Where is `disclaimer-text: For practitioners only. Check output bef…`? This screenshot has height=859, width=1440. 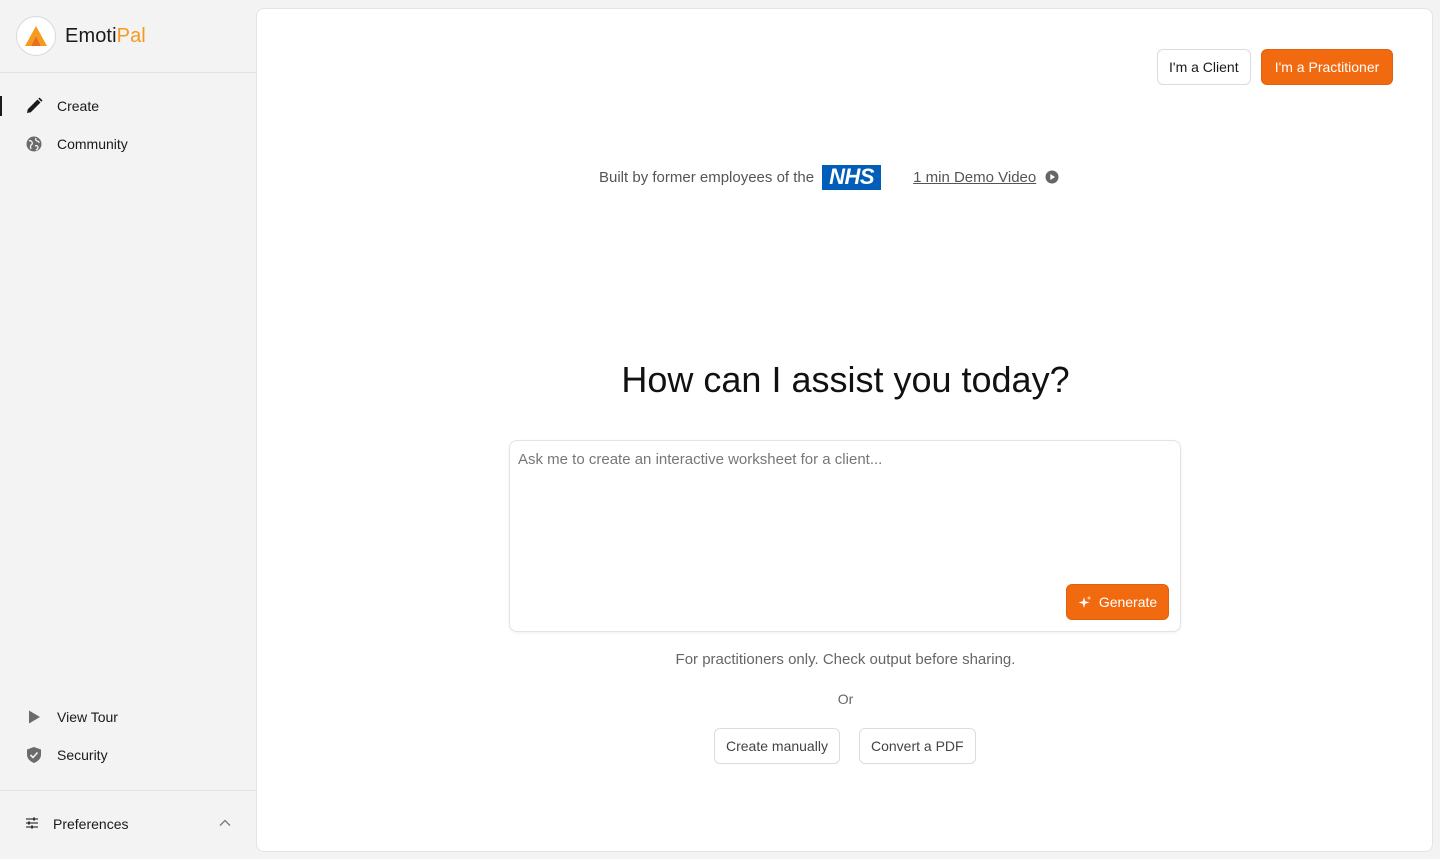 disclaimer-text: For practitioners only. Check output bef… is located at coordinates (845, 659).